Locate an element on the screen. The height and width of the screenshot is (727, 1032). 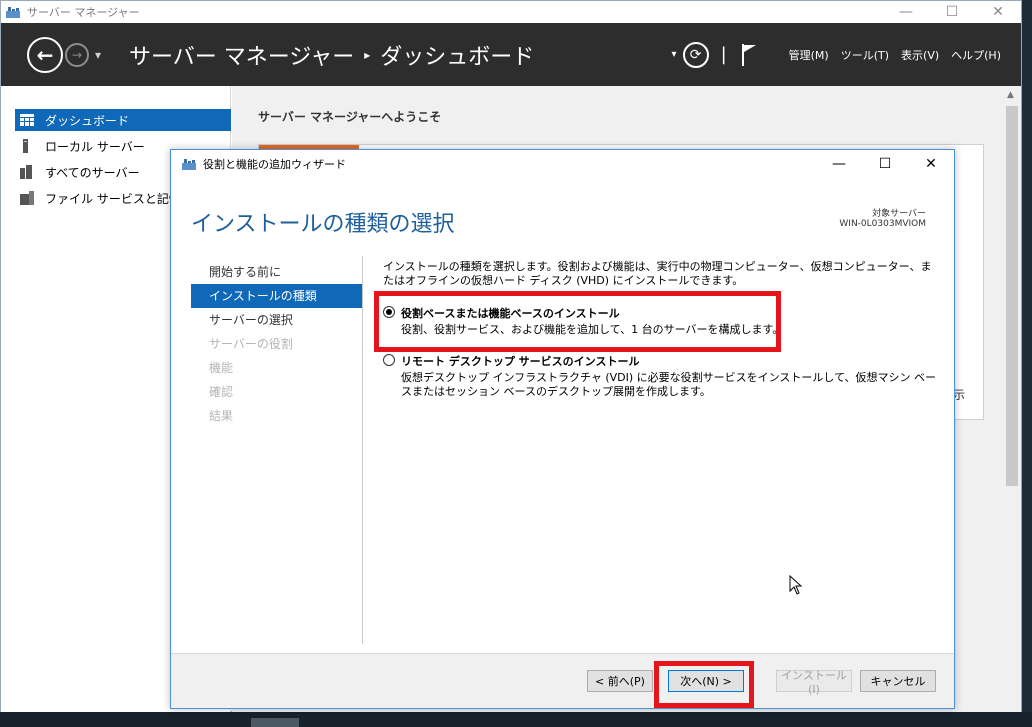
main-scrollbar: ▲ is located at coordinates (1012, 399).